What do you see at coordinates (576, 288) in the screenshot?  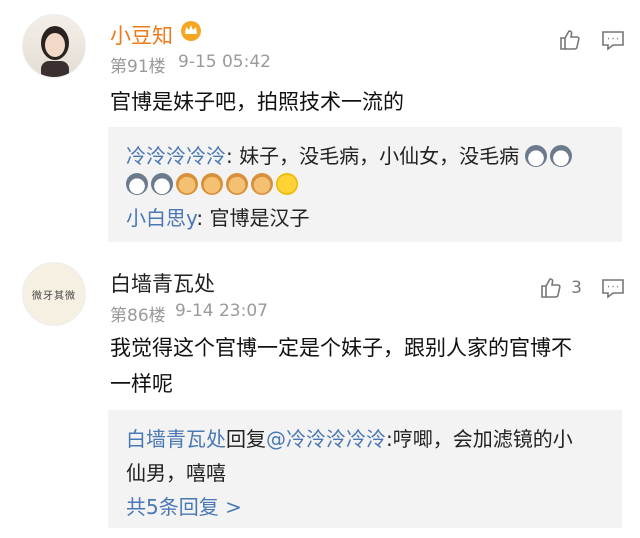 I see `like-count: 3` at bounding box center [576, 288].